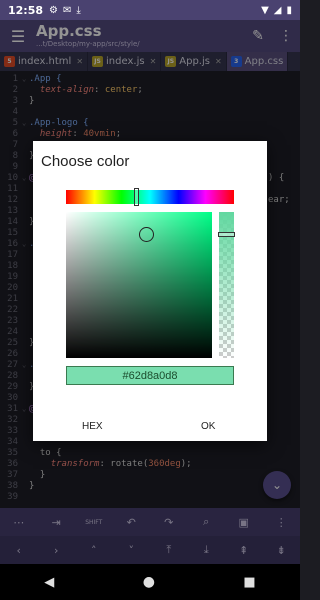 This screenshot has height=600, width=320. I want to click on hue-slider-thumb, so click(136, 197).